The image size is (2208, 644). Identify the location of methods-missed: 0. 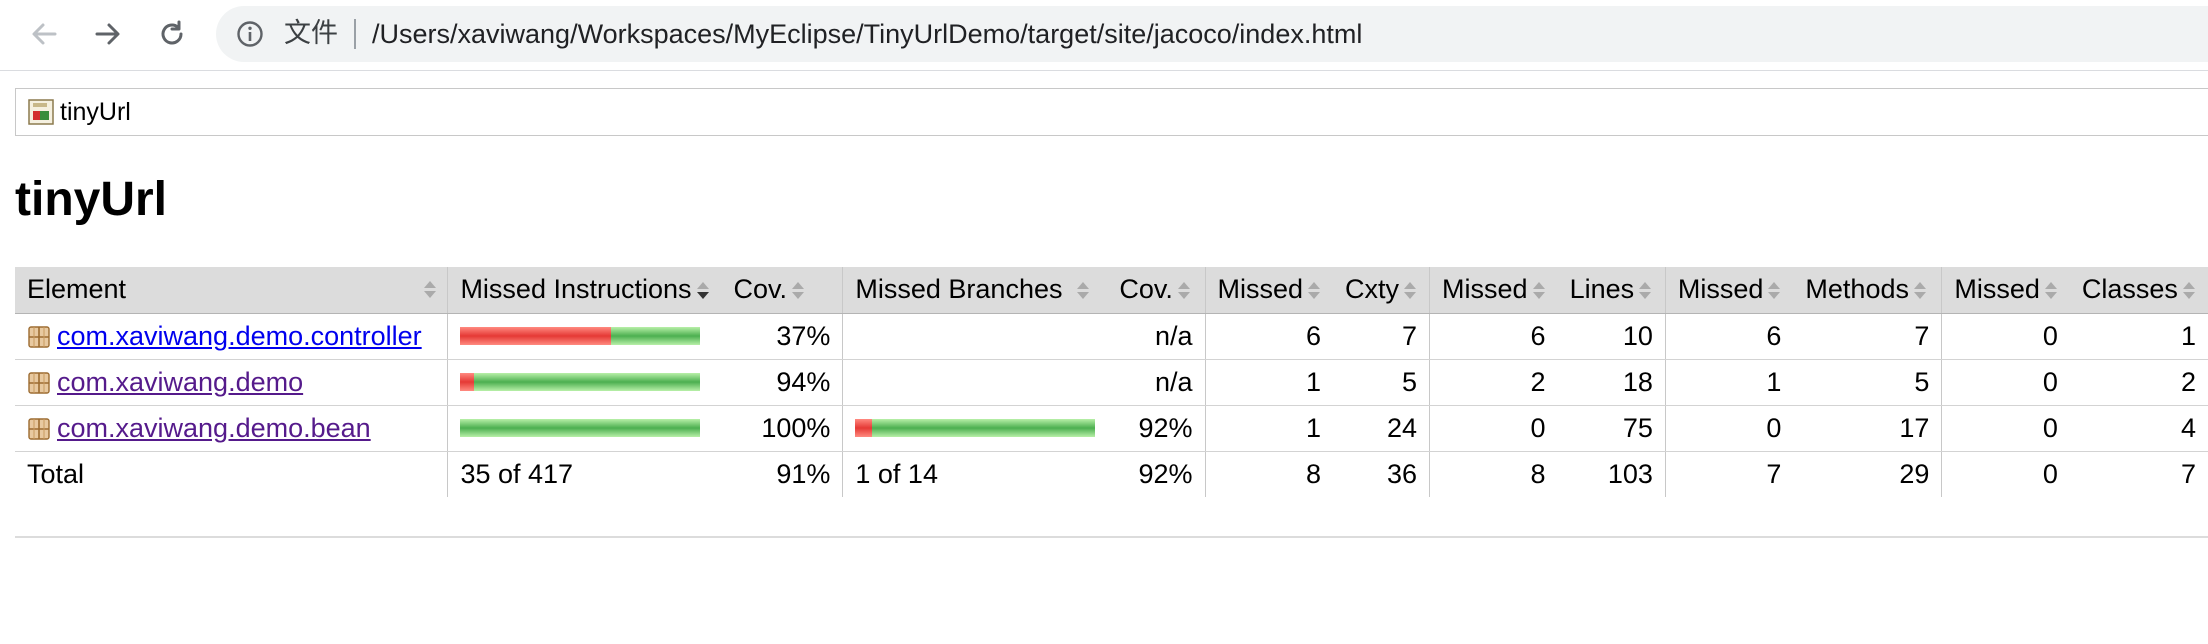
(1729, 428).